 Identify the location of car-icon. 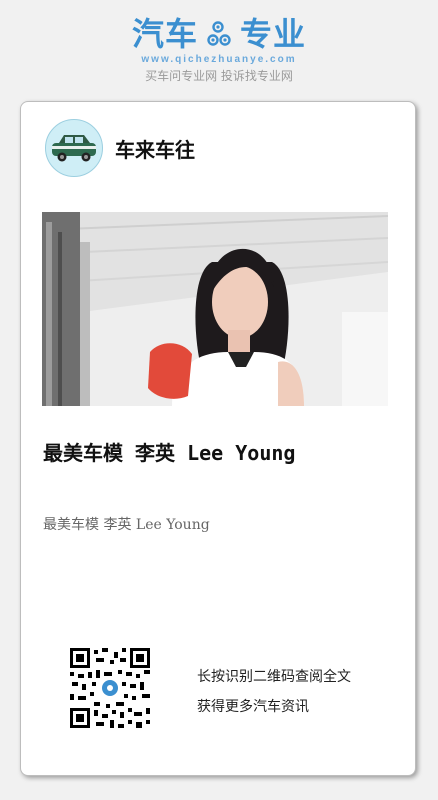
(74, 148).